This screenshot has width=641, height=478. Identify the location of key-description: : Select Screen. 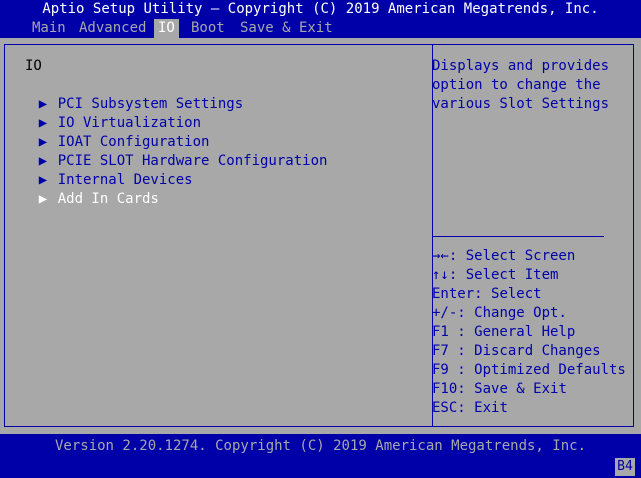
(512, 256).